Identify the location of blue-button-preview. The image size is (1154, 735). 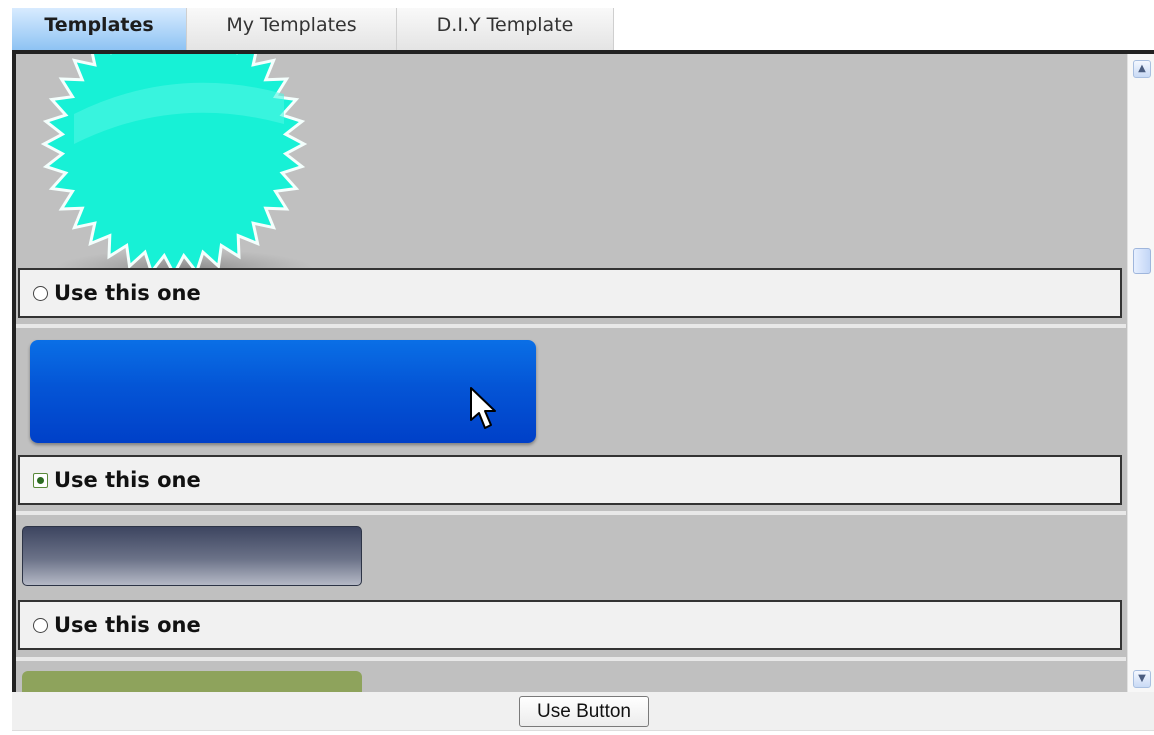
(283, 391).